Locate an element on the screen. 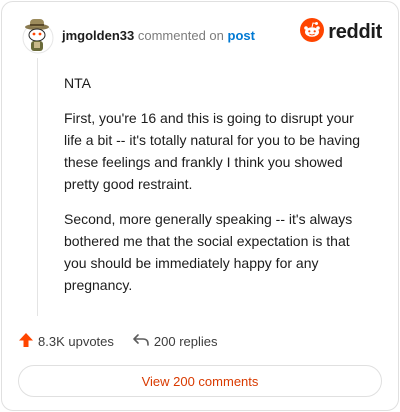  upvote-count: 8.3K upvotes is located at coordinates (76, 341).